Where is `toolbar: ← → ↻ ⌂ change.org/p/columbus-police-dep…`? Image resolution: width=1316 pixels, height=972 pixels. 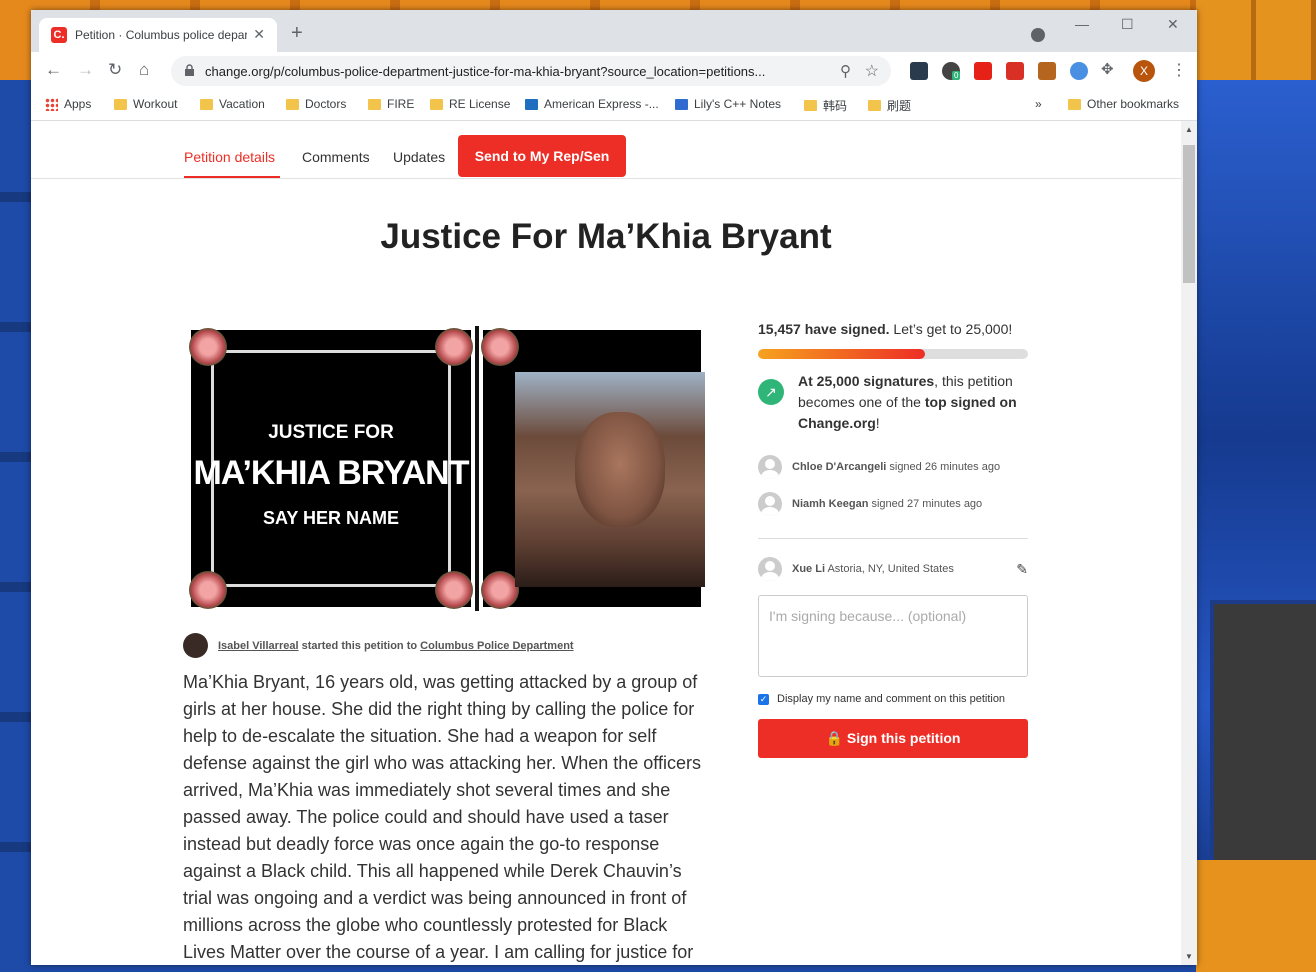
toolbar: ← → ↻ ⌂ change.org/p/columbus-police-dep… is located at coordinates (614, 71).